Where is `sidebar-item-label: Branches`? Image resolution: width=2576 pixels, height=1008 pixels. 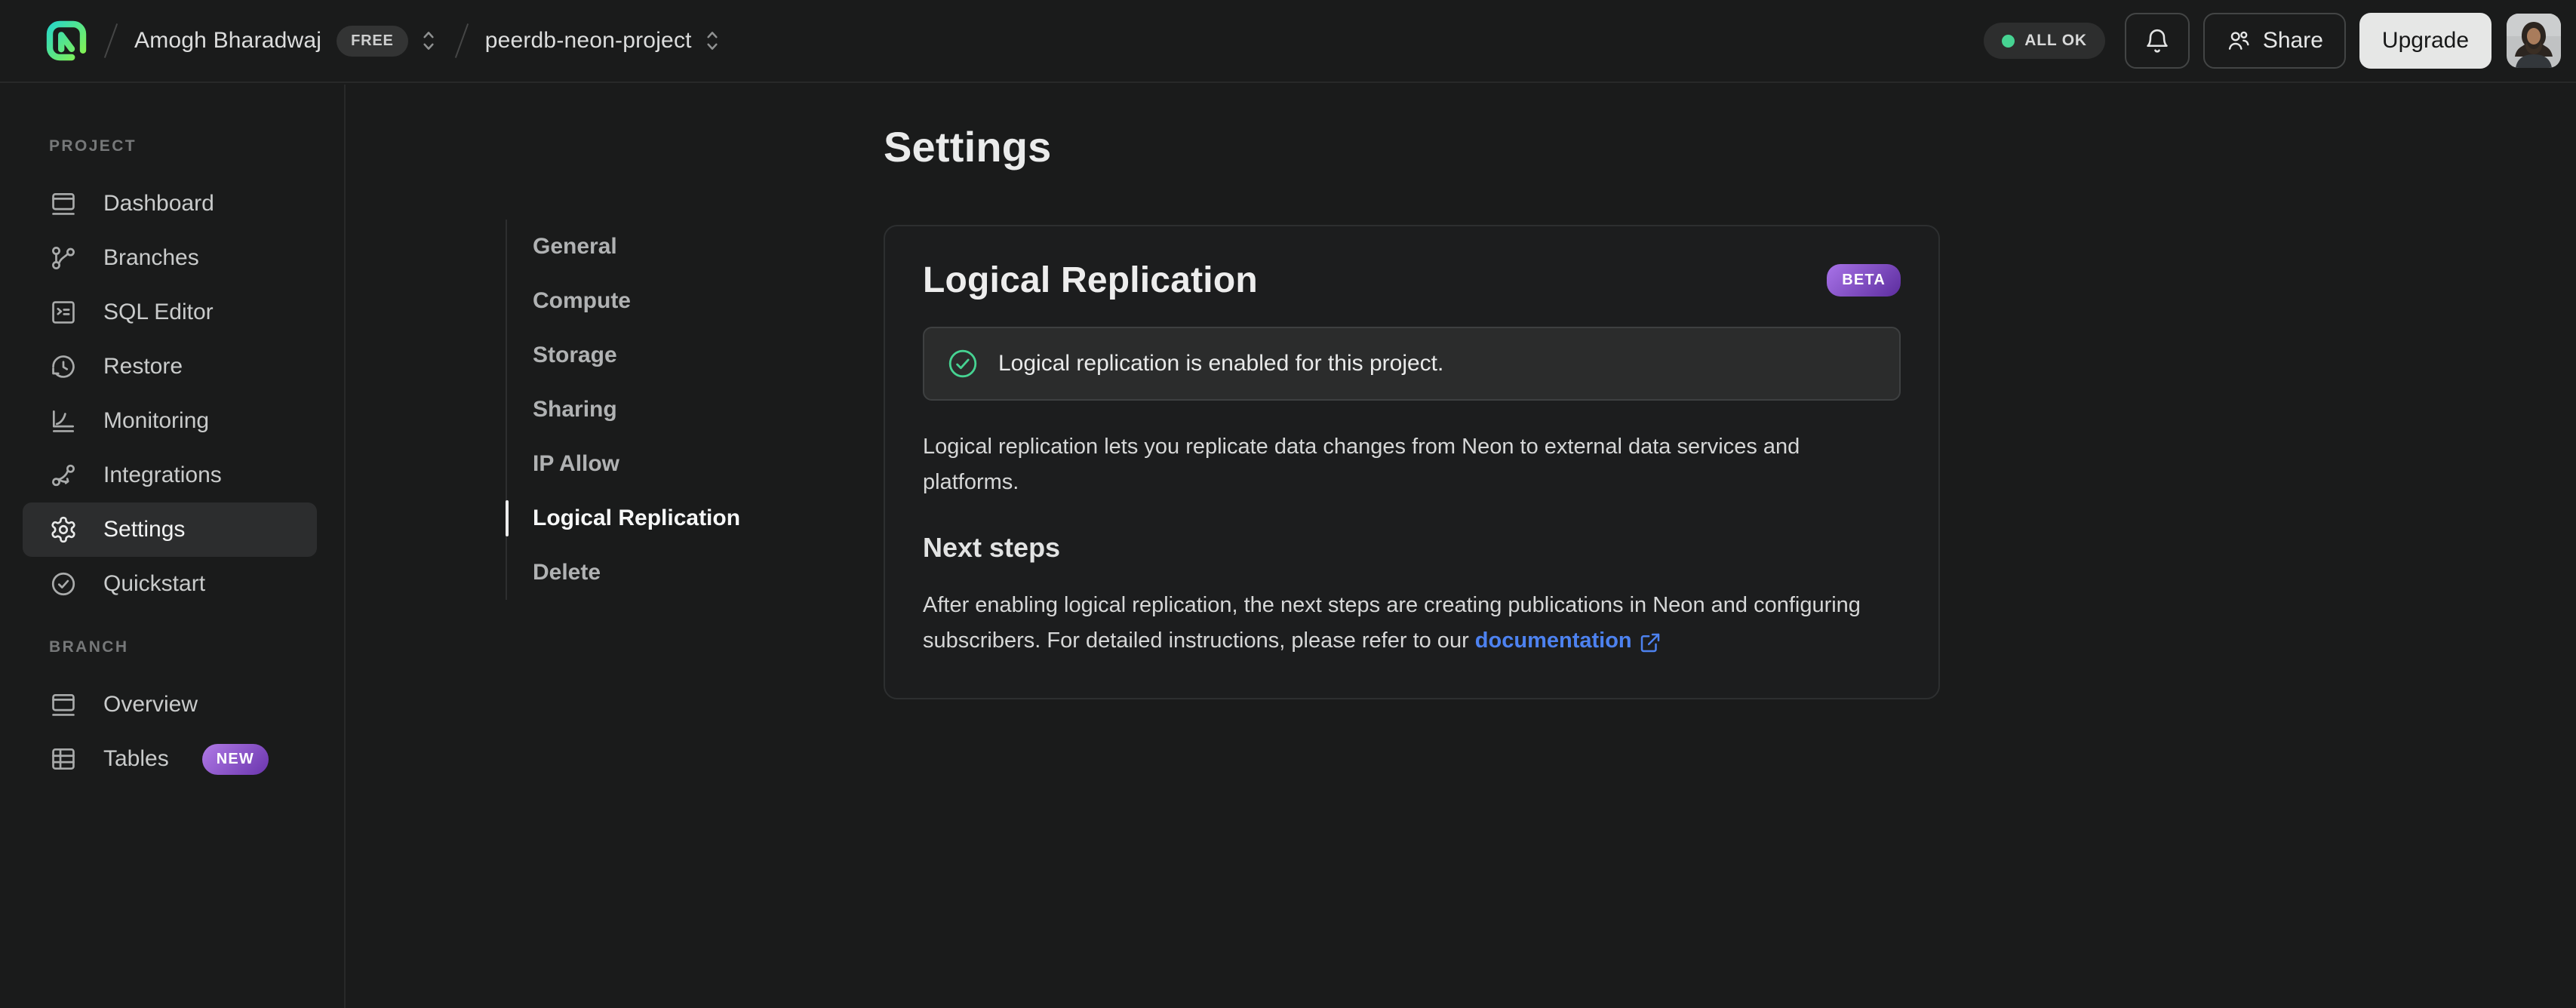 sidebar-item-label: Branches is located at coordinates (151, 257).